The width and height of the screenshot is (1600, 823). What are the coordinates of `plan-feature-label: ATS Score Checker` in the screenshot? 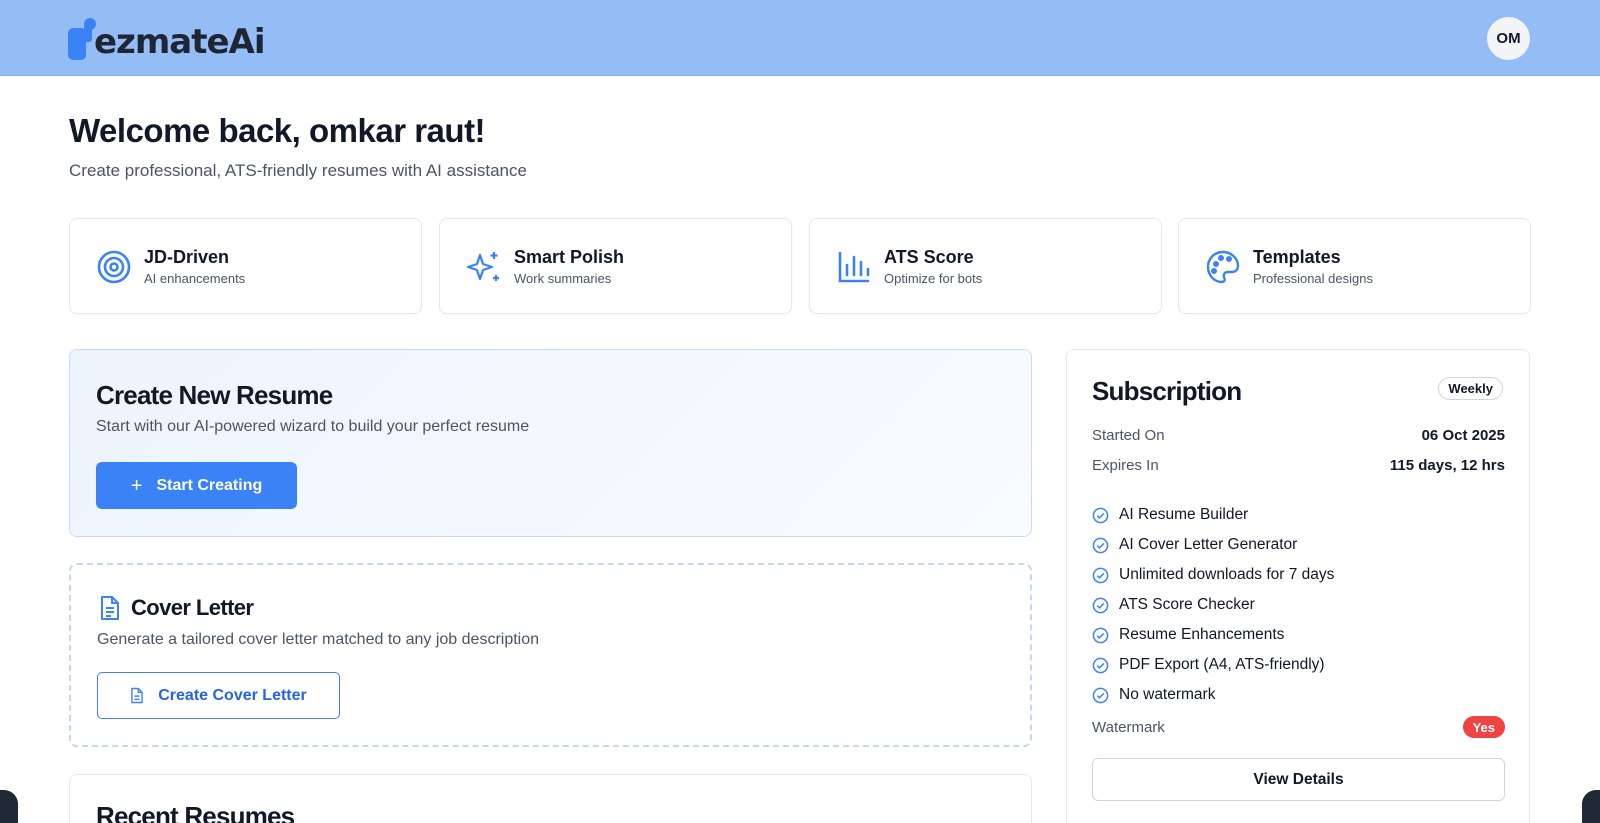 It's located at (1187, 604).